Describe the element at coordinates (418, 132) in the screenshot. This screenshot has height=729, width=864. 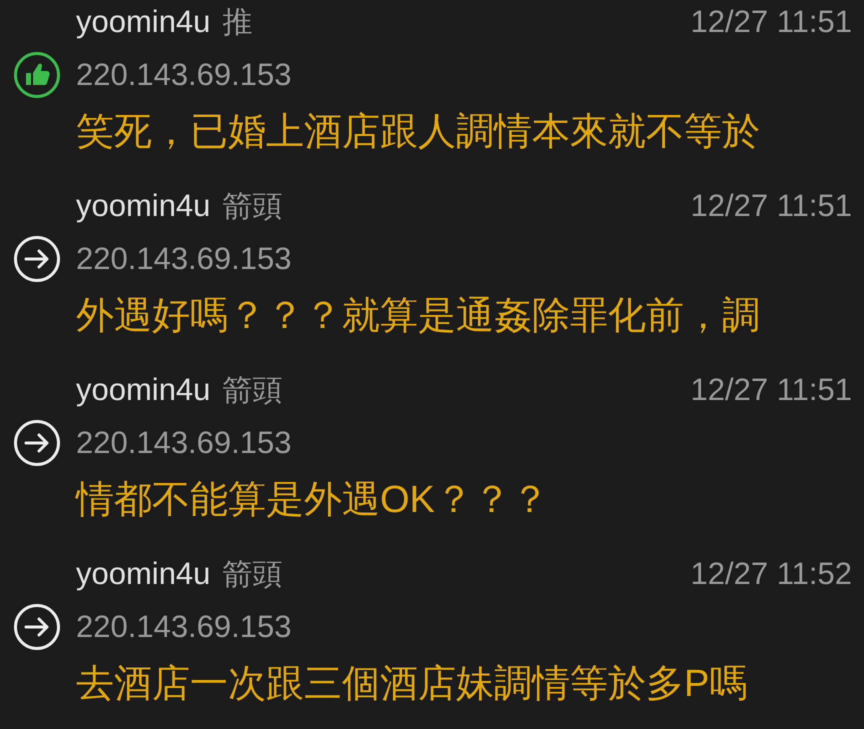
I see `comment-text: 笑死，已婚上酒店跟人調情本來就不等於` at that location.